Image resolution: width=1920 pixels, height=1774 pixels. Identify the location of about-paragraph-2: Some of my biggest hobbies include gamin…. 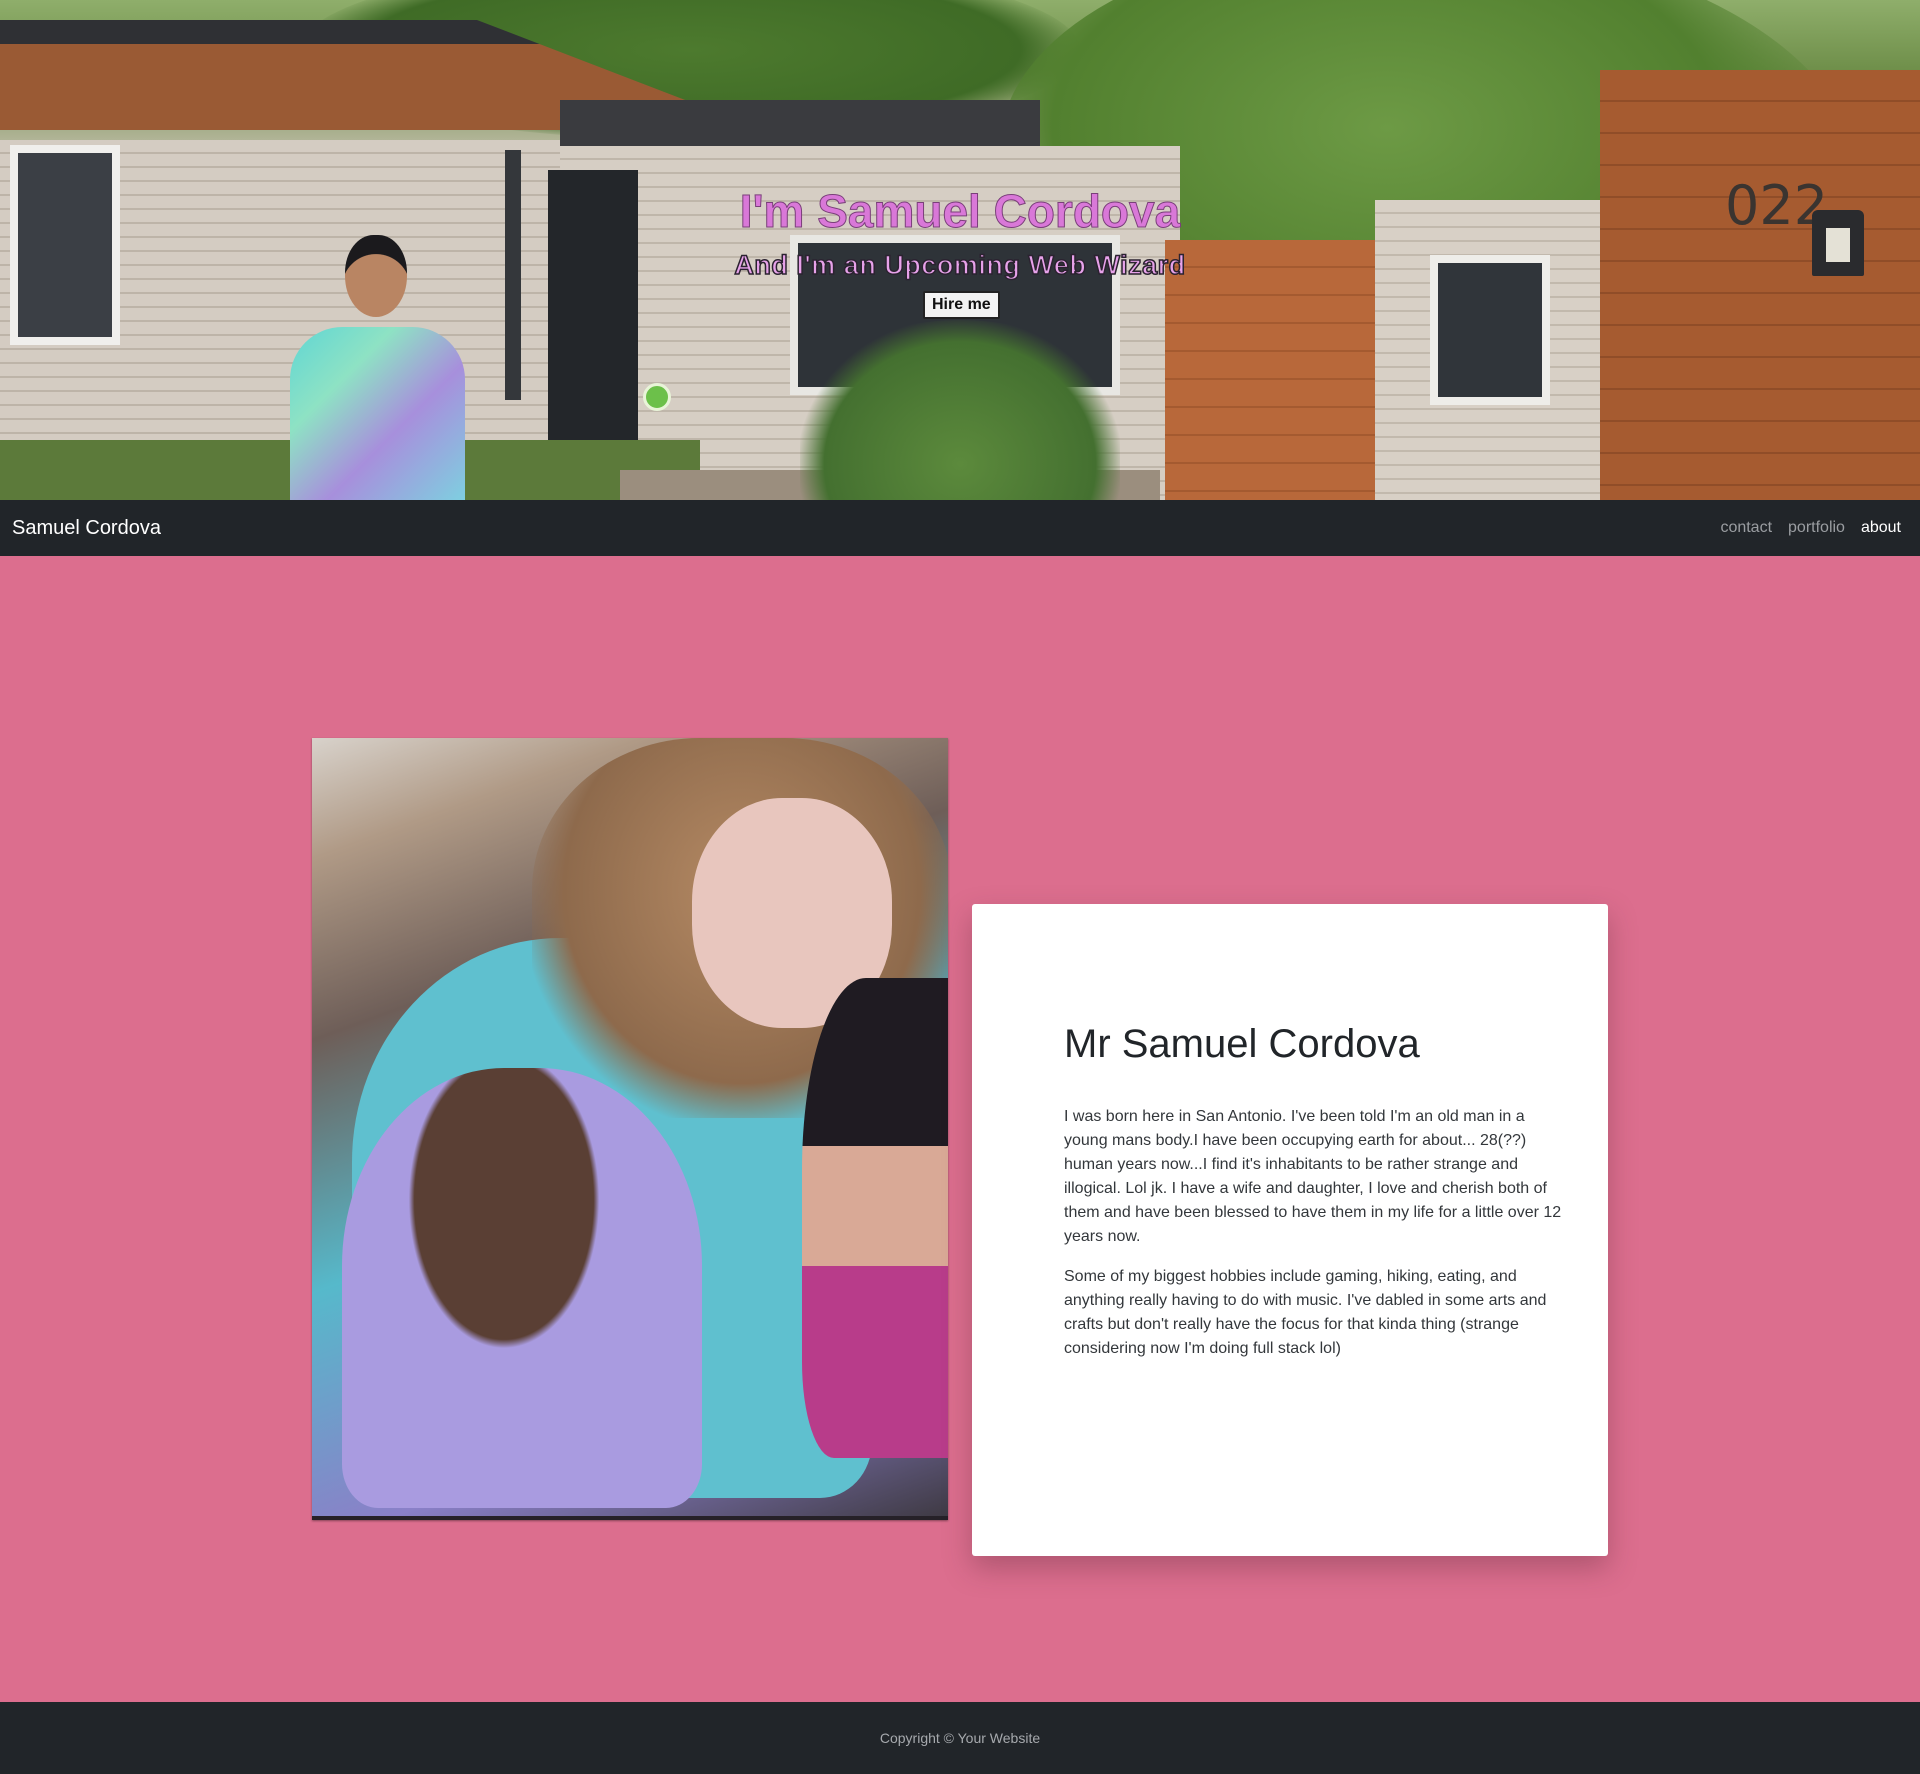
(1305, 1312).